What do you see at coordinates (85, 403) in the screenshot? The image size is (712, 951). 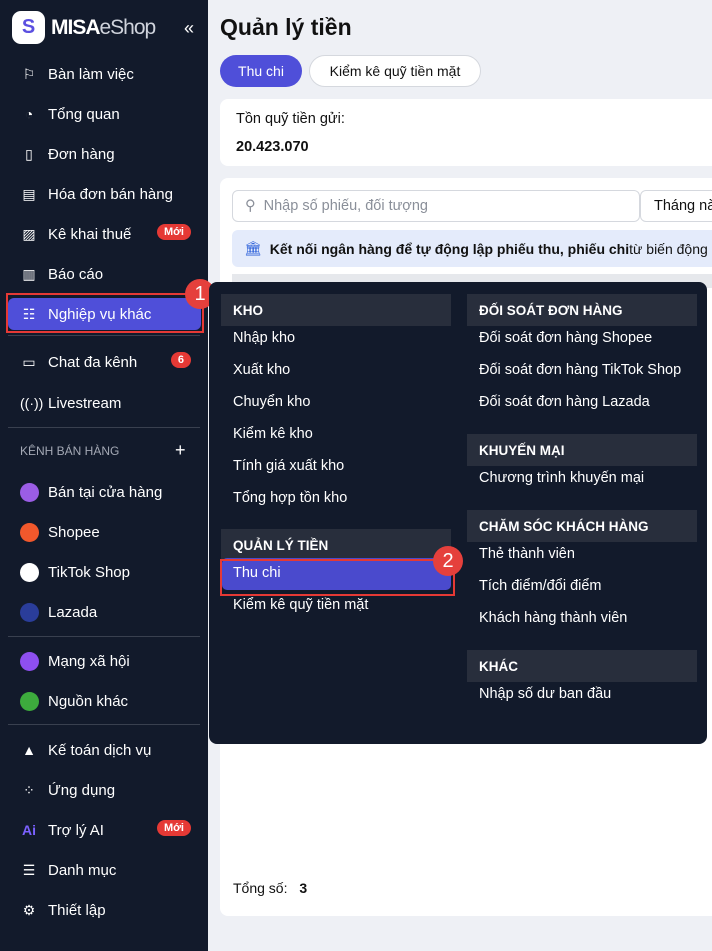 I see `sidebar-item-label: Livestream` at bounding box center [85, 403].